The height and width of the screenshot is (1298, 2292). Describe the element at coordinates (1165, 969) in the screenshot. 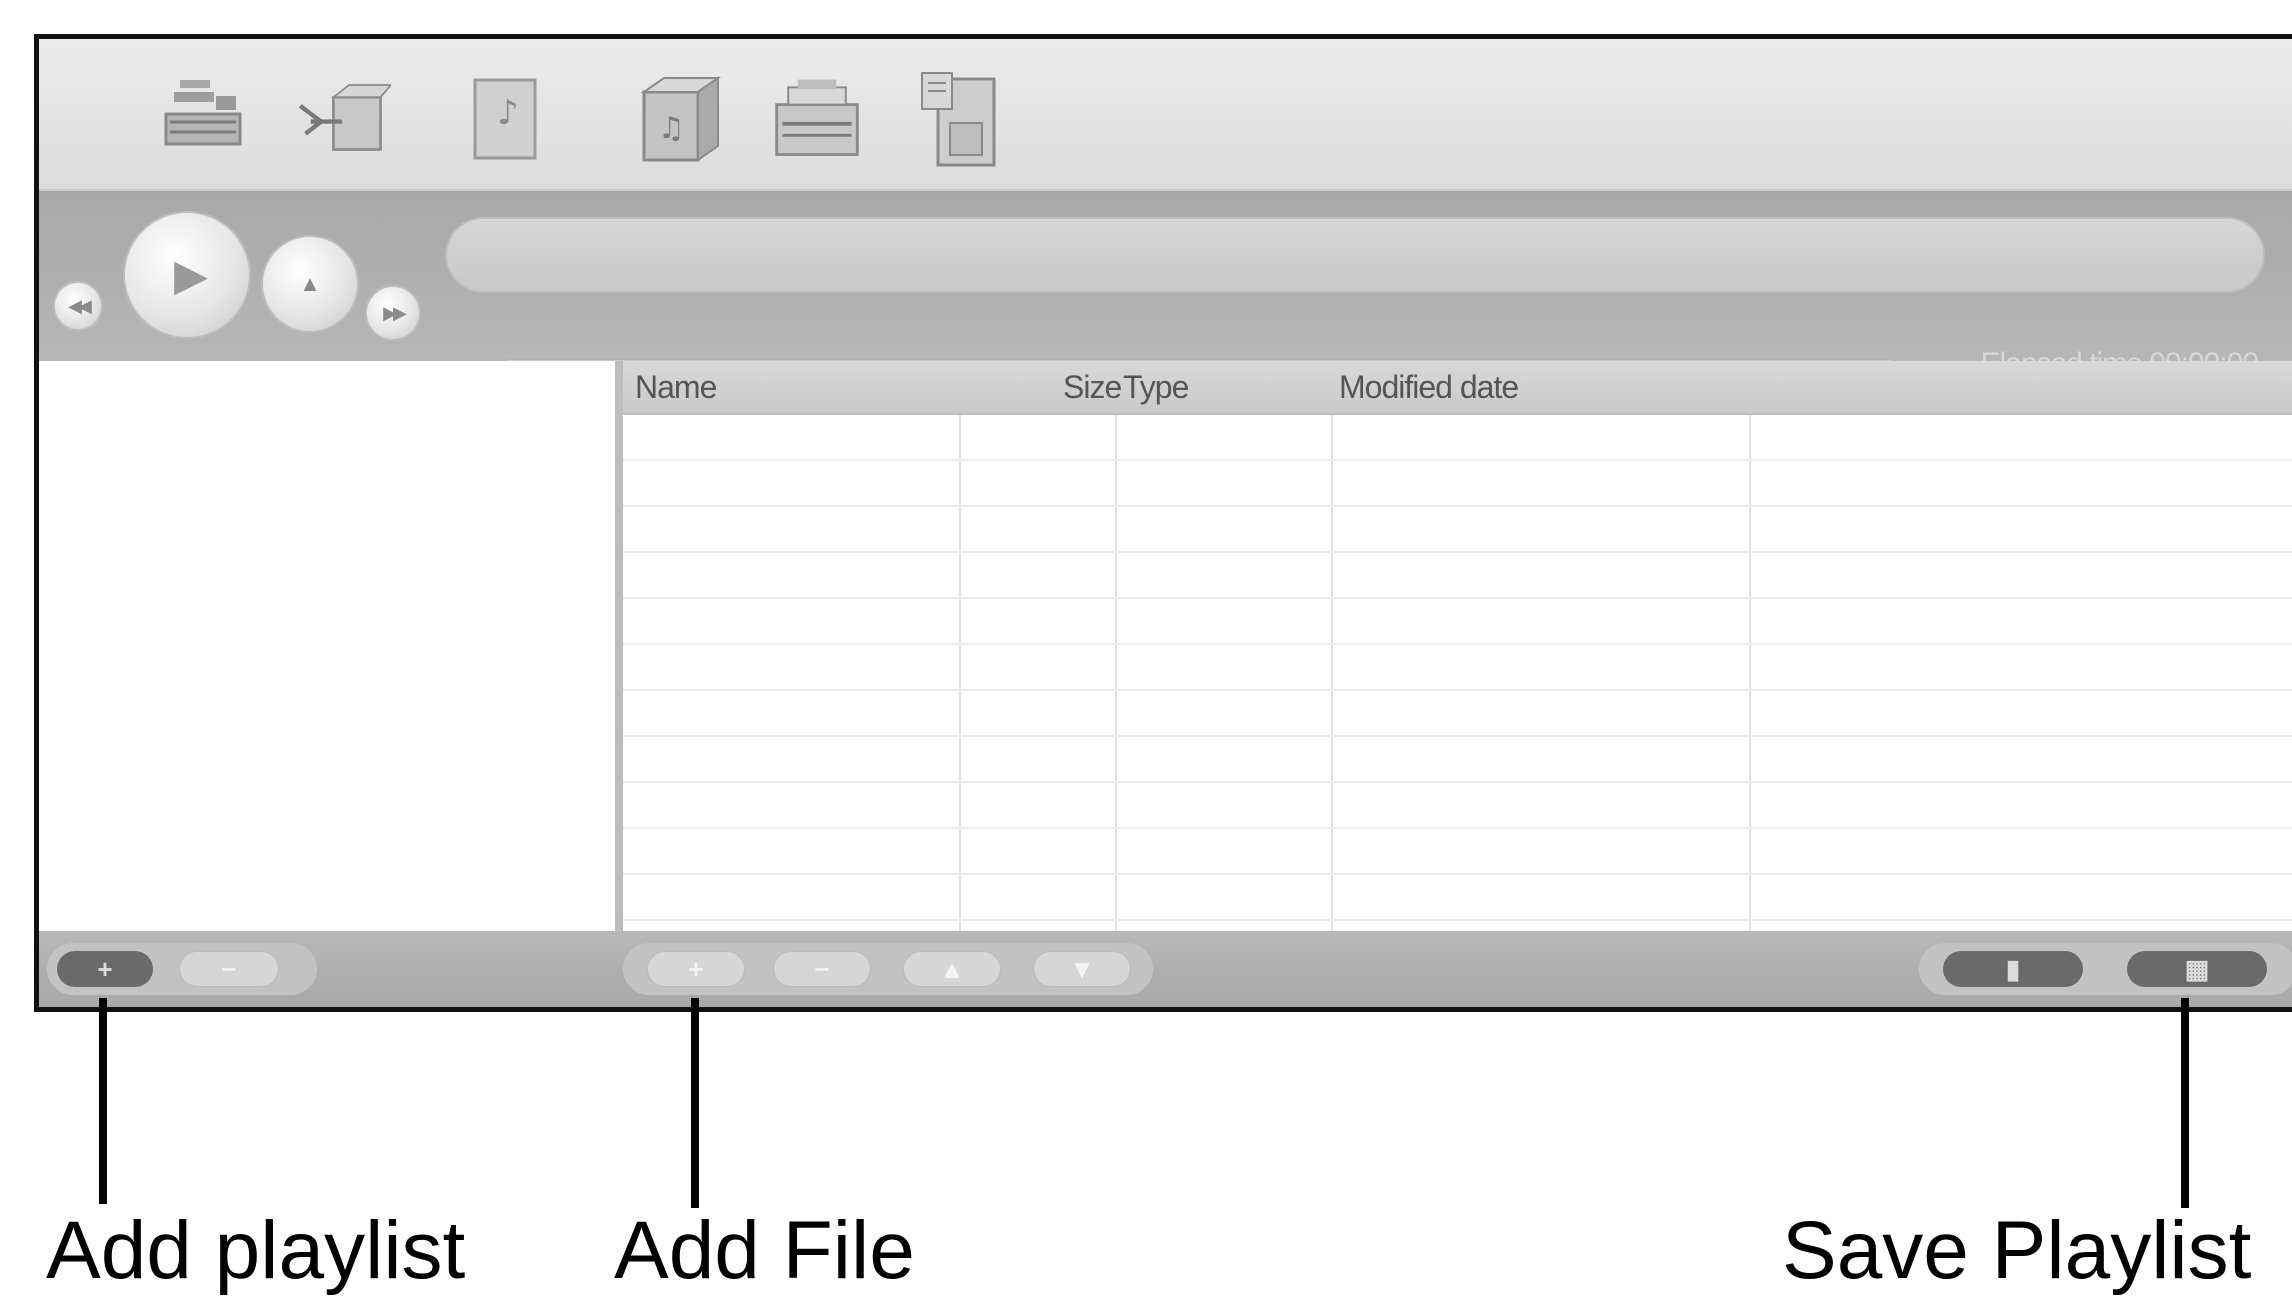

I see `bottom-toolbar: + − + − ▲ ▼ ▮ ▦` at that location.